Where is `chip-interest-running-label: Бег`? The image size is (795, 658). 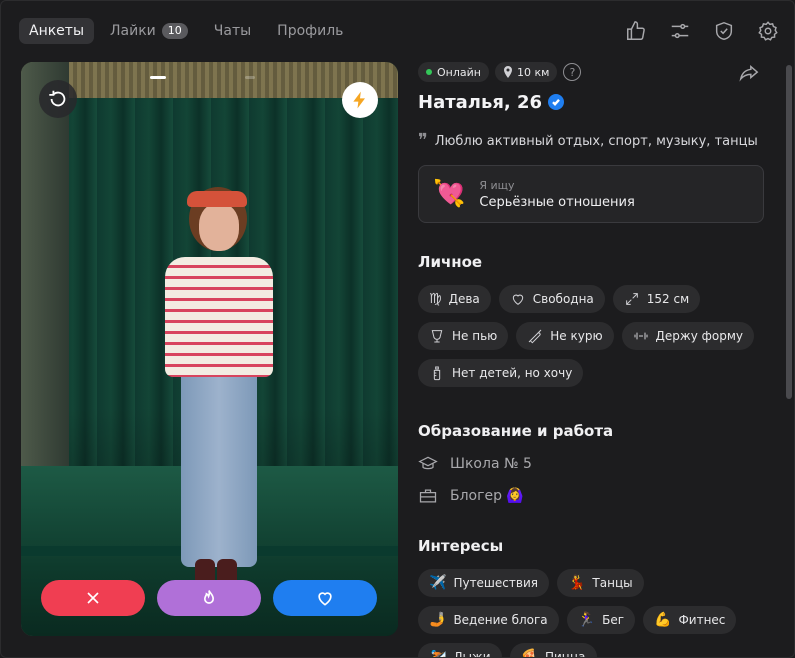
chip-interest-running-label: Бег is located at coordinates (613, 620).